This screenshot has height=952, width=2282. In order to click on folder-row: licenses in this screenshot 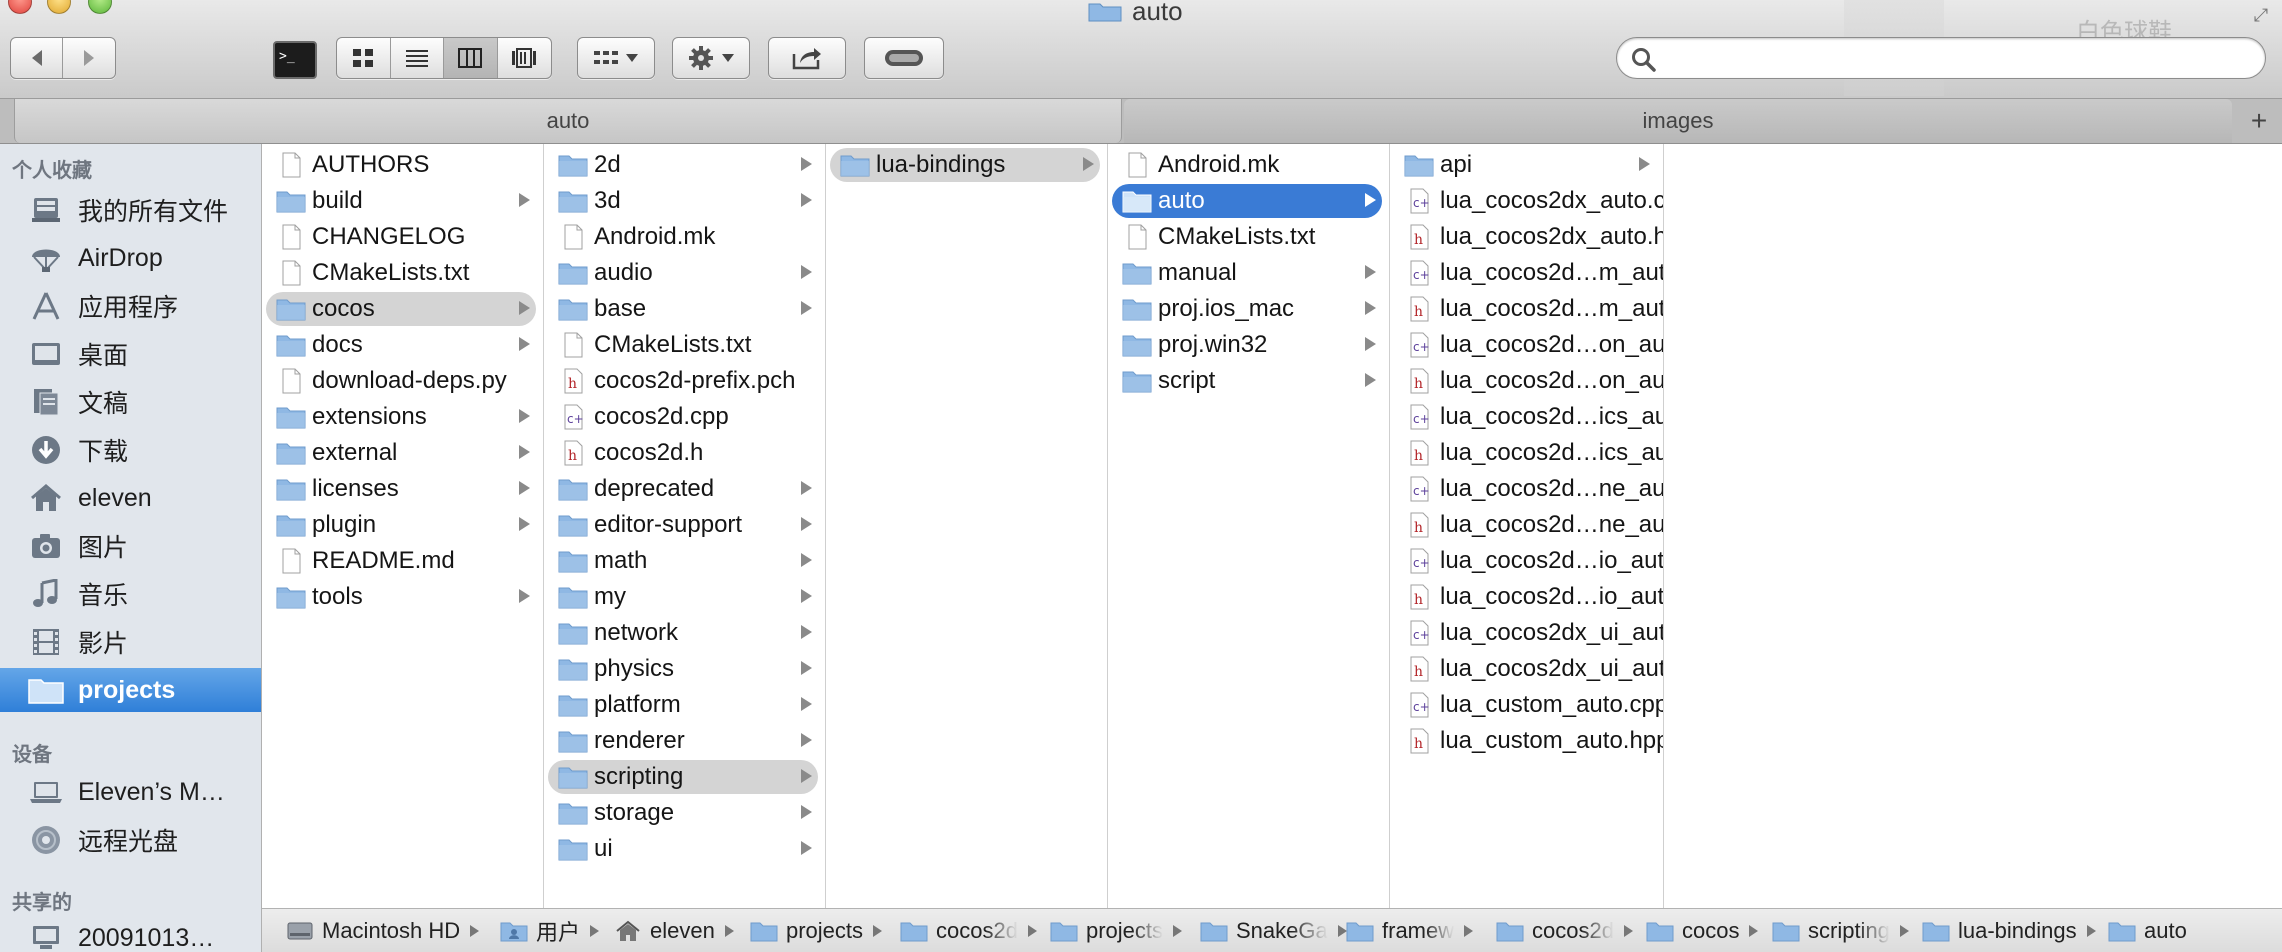, I will do `click(401, 489)`.